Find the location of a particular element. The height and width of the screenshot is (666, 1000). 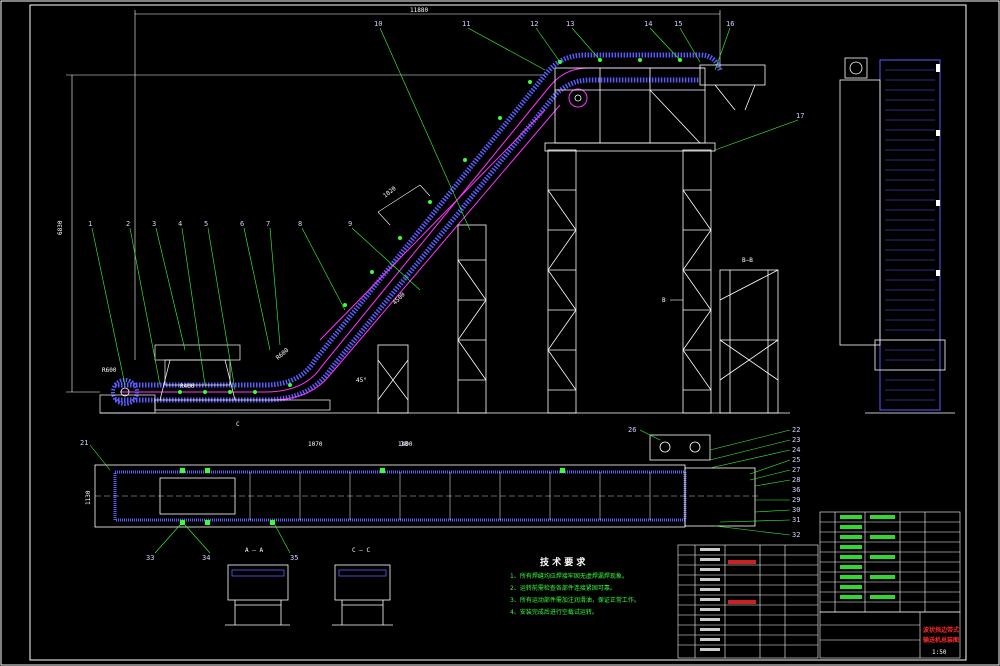

callout-13: 13 is located at coordinates (570, 24).